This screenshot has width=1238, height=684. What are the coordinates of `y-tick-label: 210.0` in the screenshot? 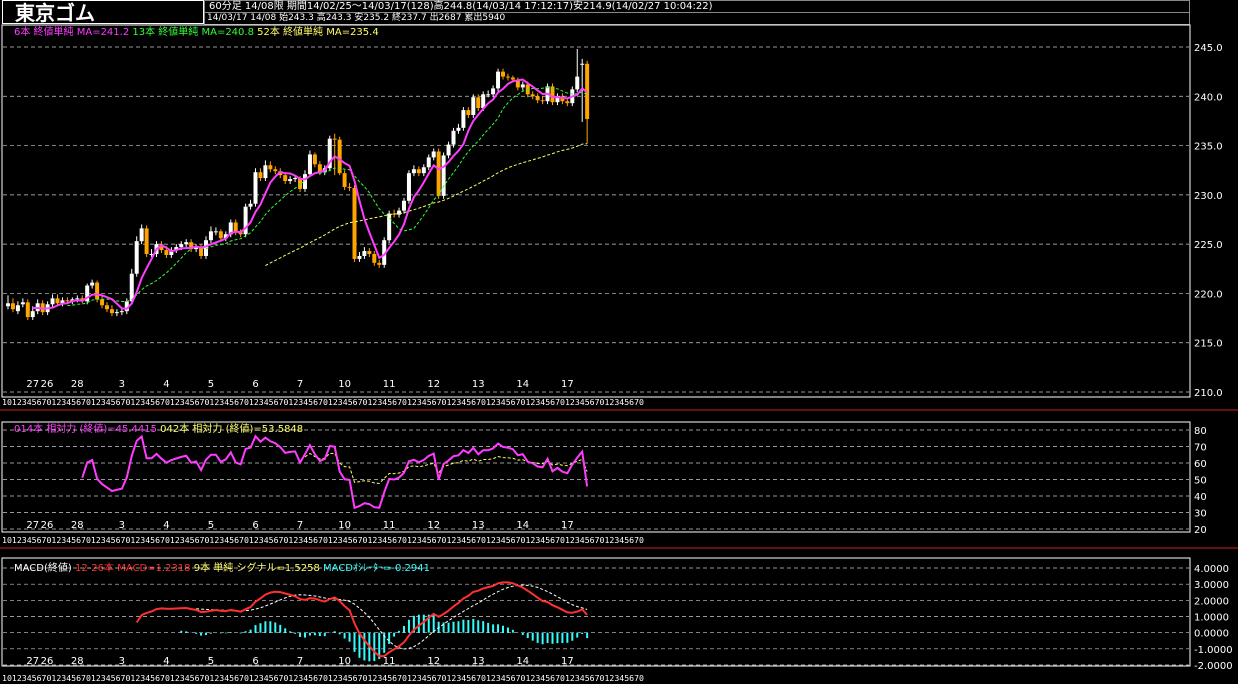 It's located at (1208, 393).